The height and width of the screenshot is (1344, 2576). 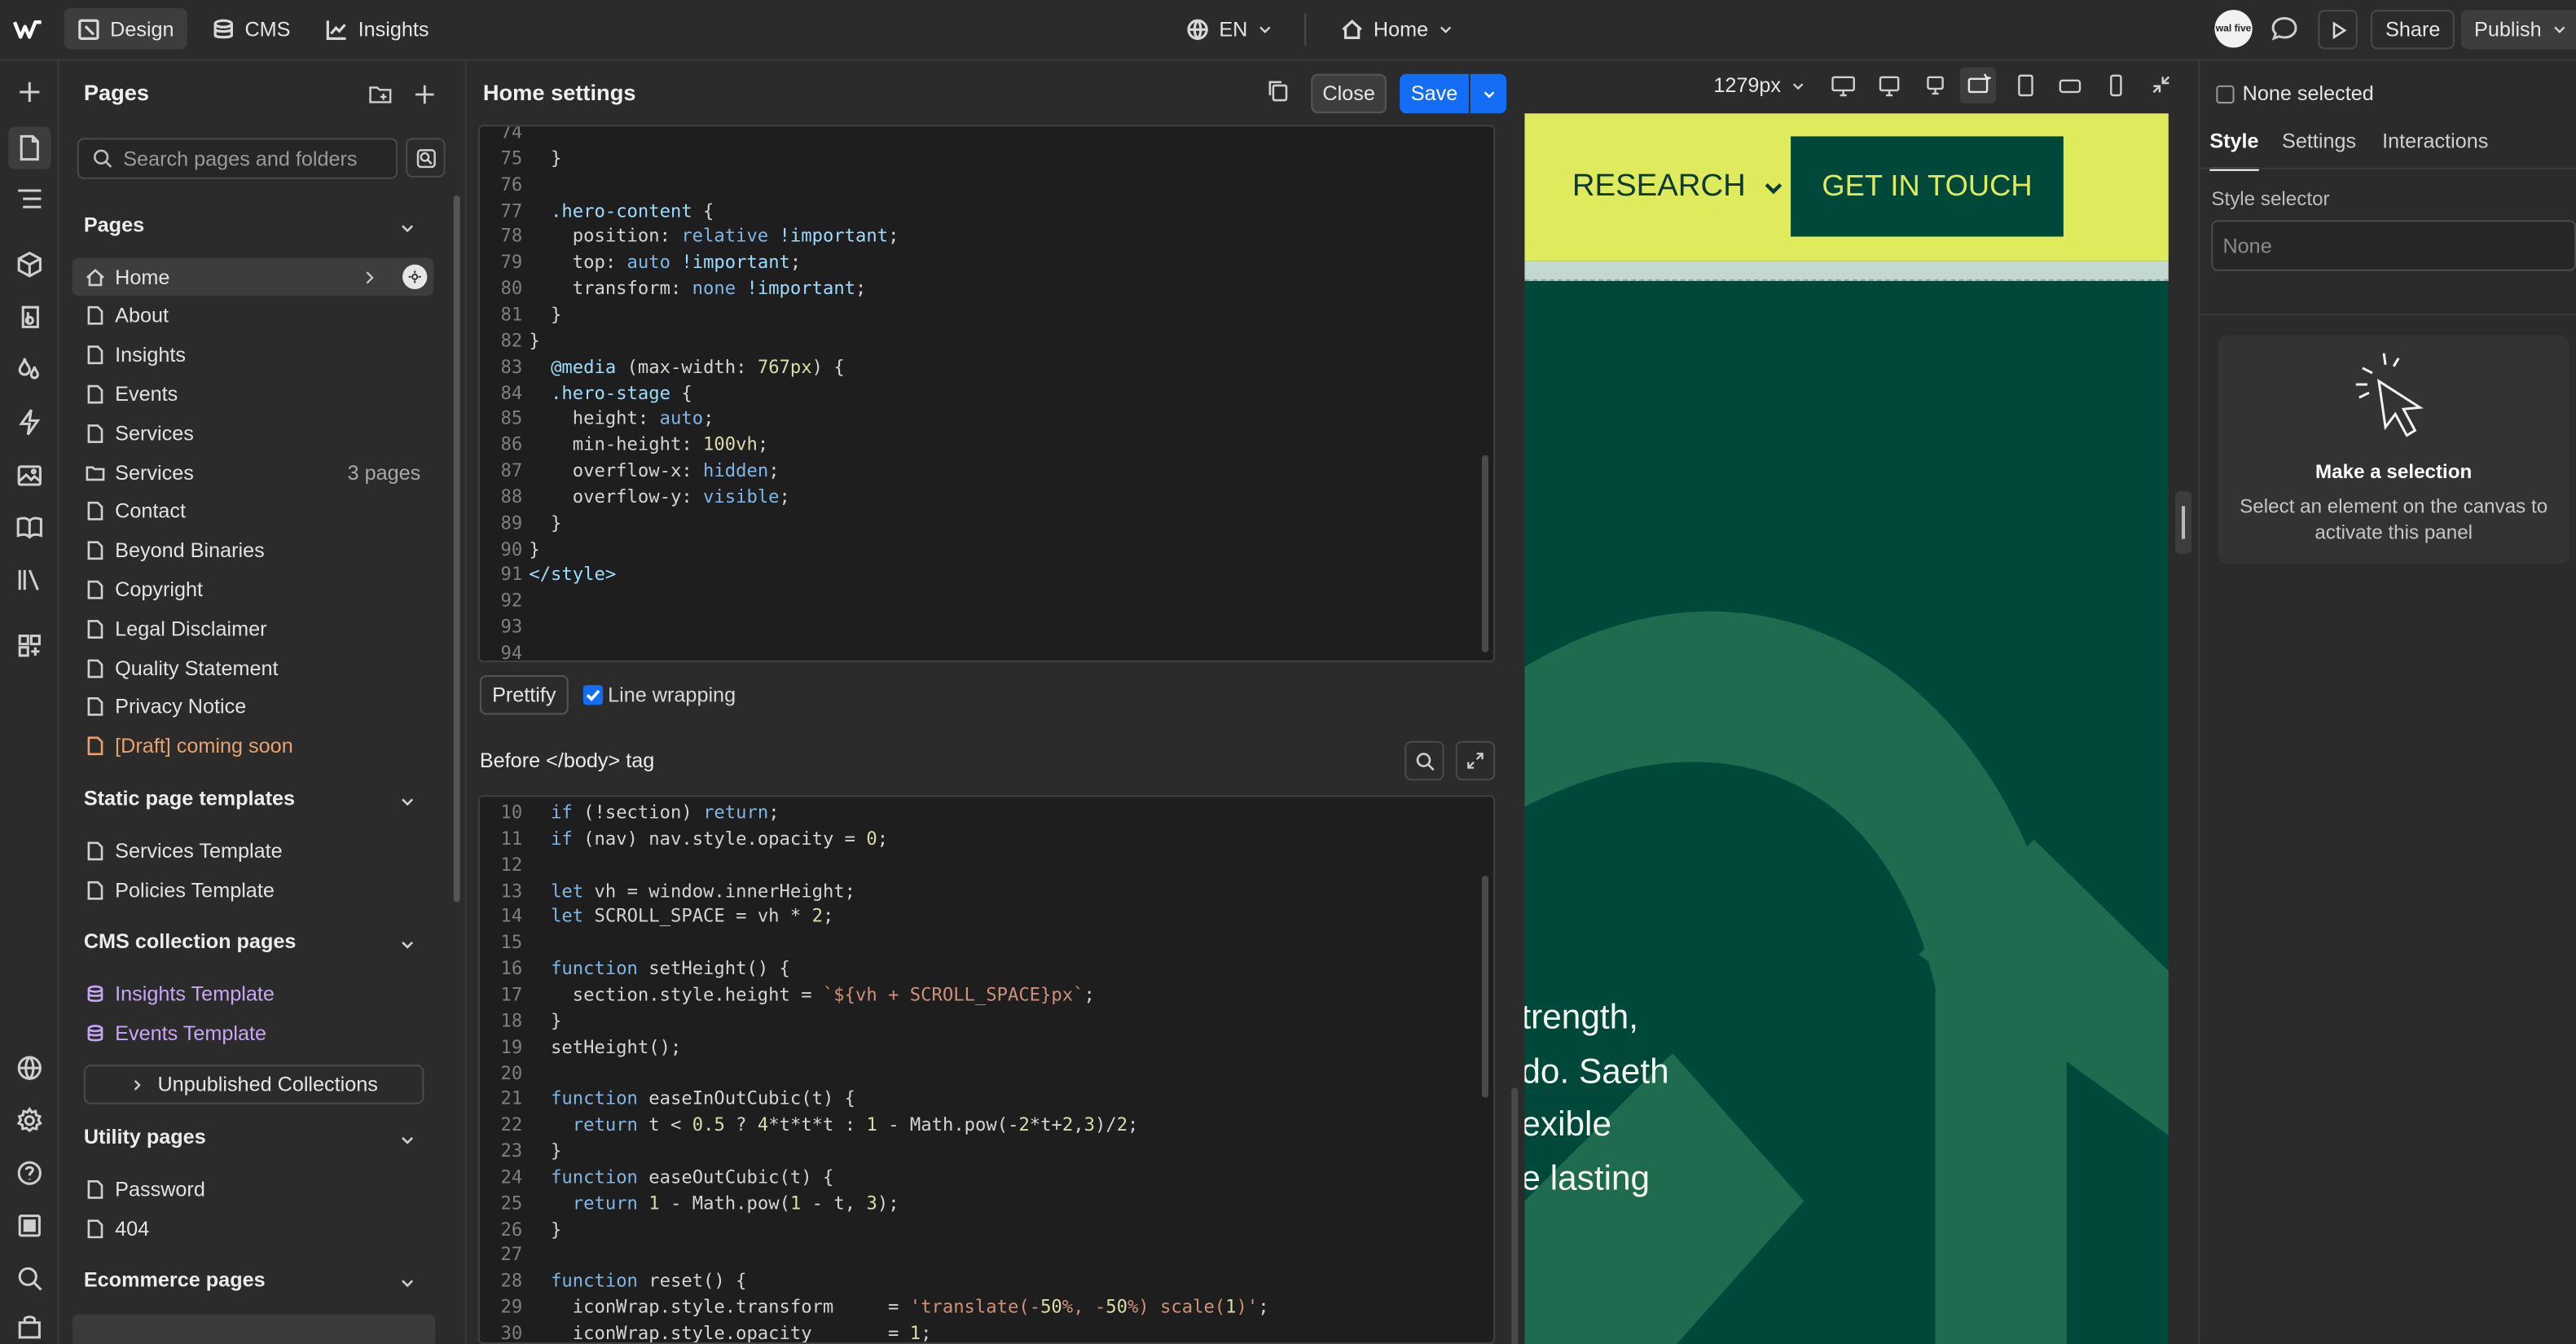 I want to click on breakpoint-tablet-icon, so click(x=2025, y=87).